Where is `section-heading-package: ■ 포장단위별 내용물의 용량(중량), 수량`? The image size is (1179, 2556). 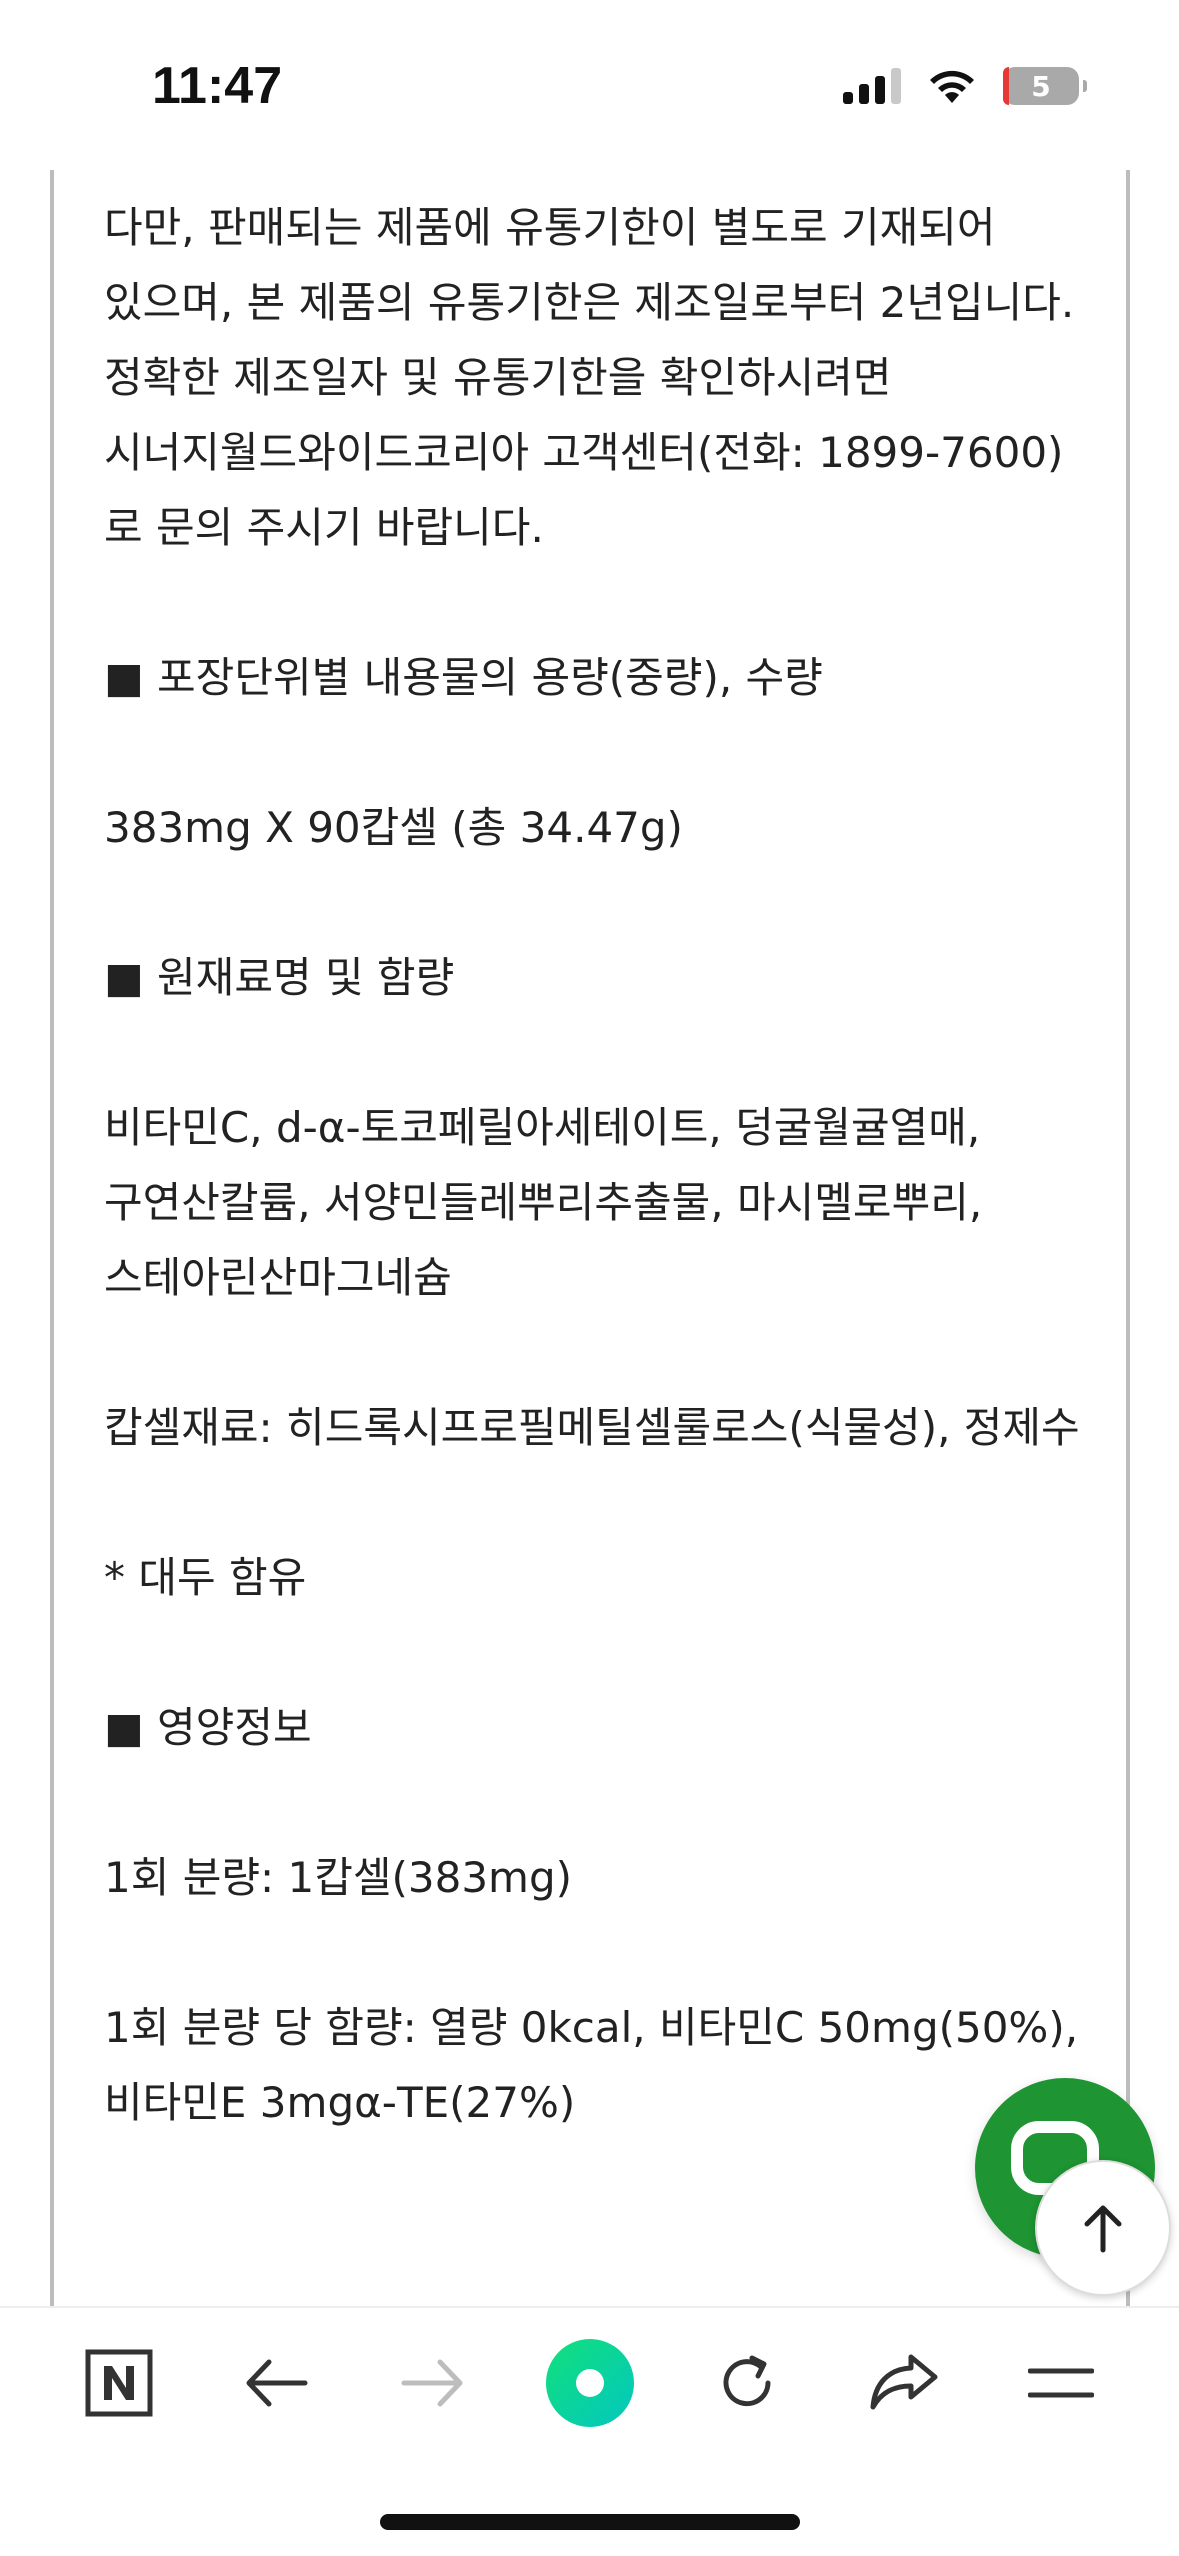
section-heading-package: ■ 포장단위별 내용물의 용량(중량), 수량 is located at coordinates (463, 677).